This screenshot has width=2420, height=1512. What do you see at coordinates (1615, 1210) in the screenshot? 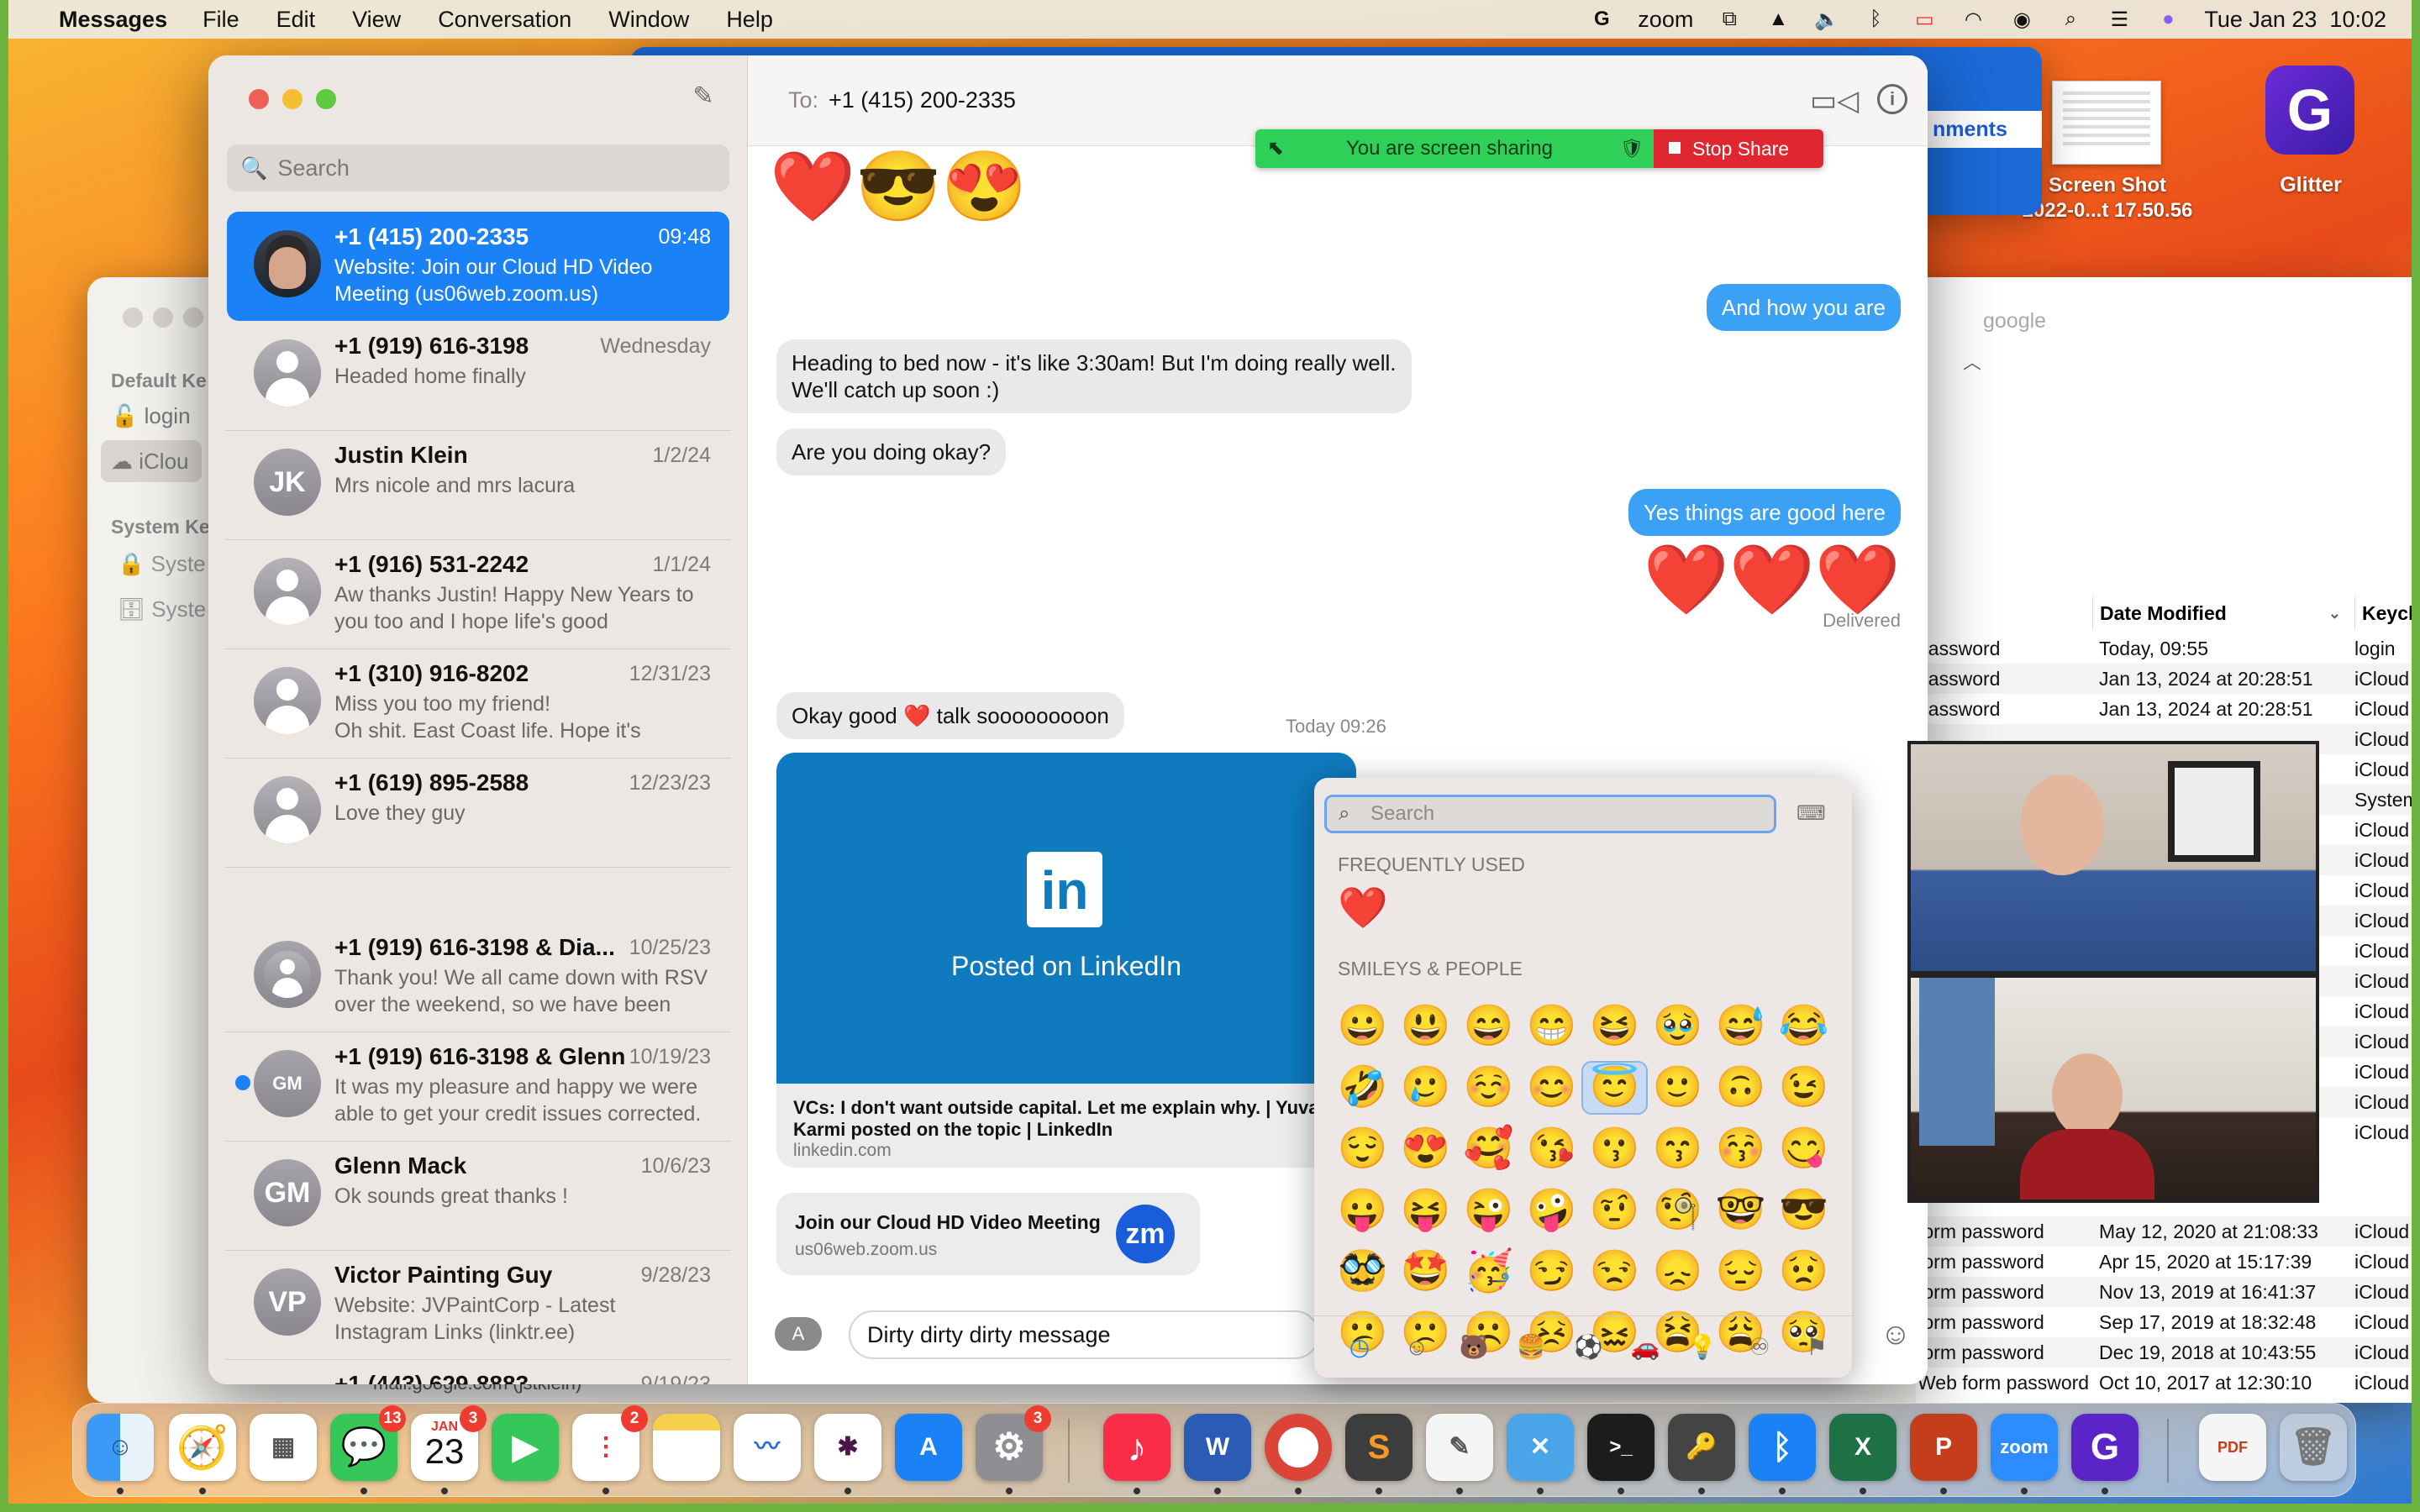
I see `emoji: 🤨` at bounding box center [1615, 1210].